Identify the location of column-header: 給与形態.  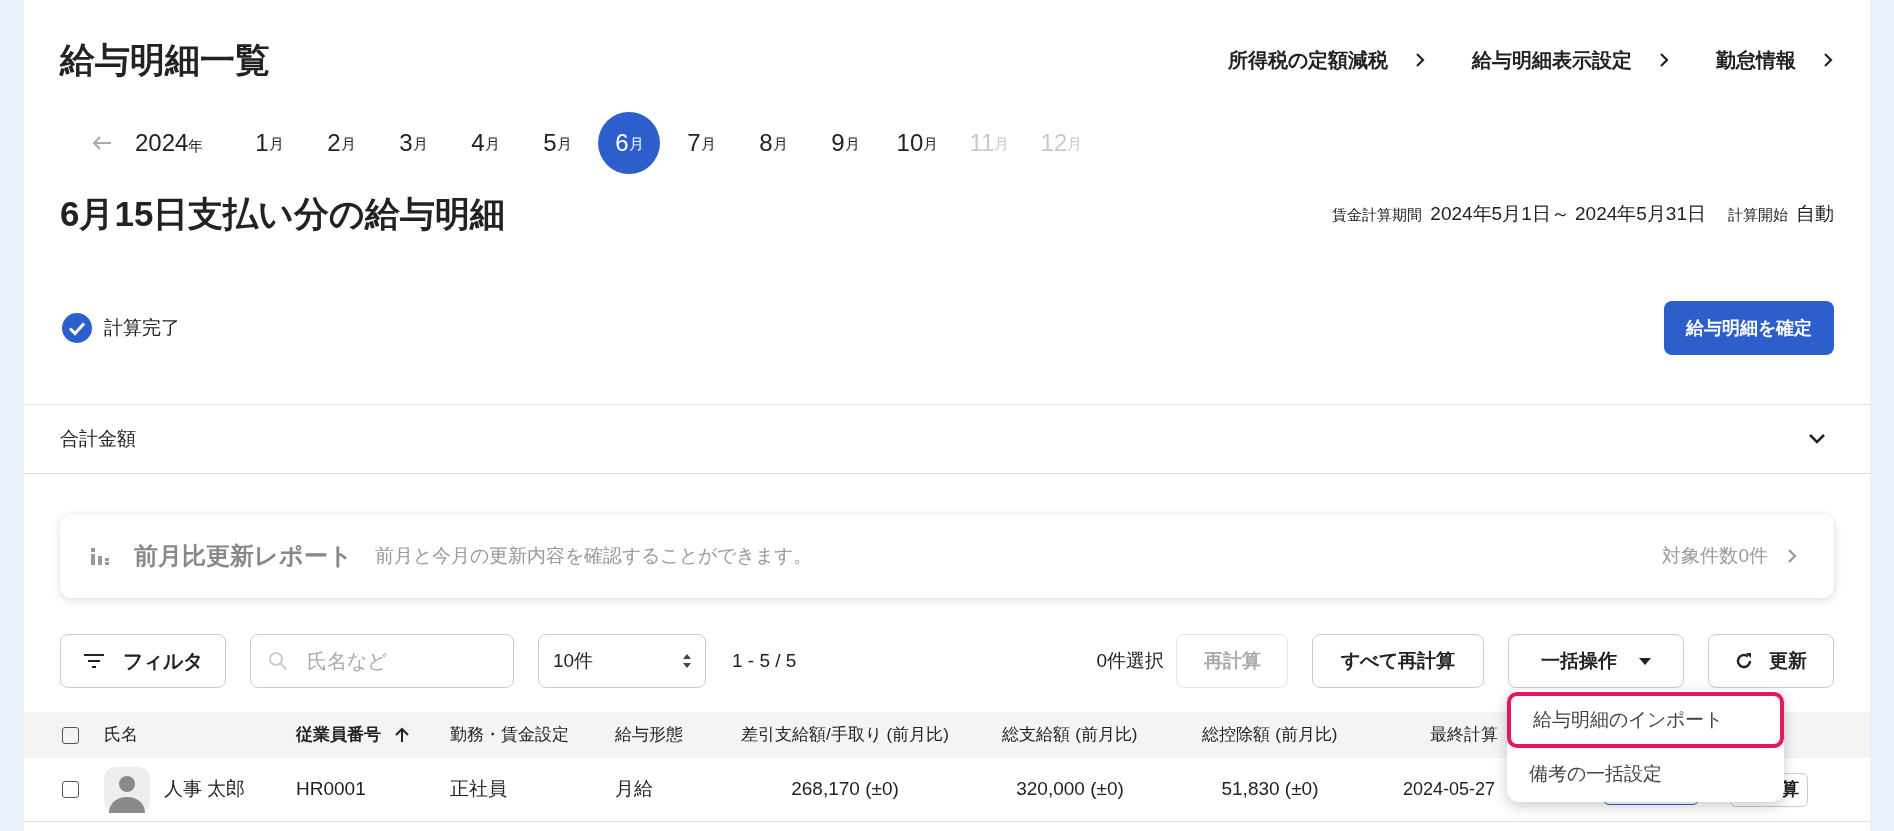
(667, 735).